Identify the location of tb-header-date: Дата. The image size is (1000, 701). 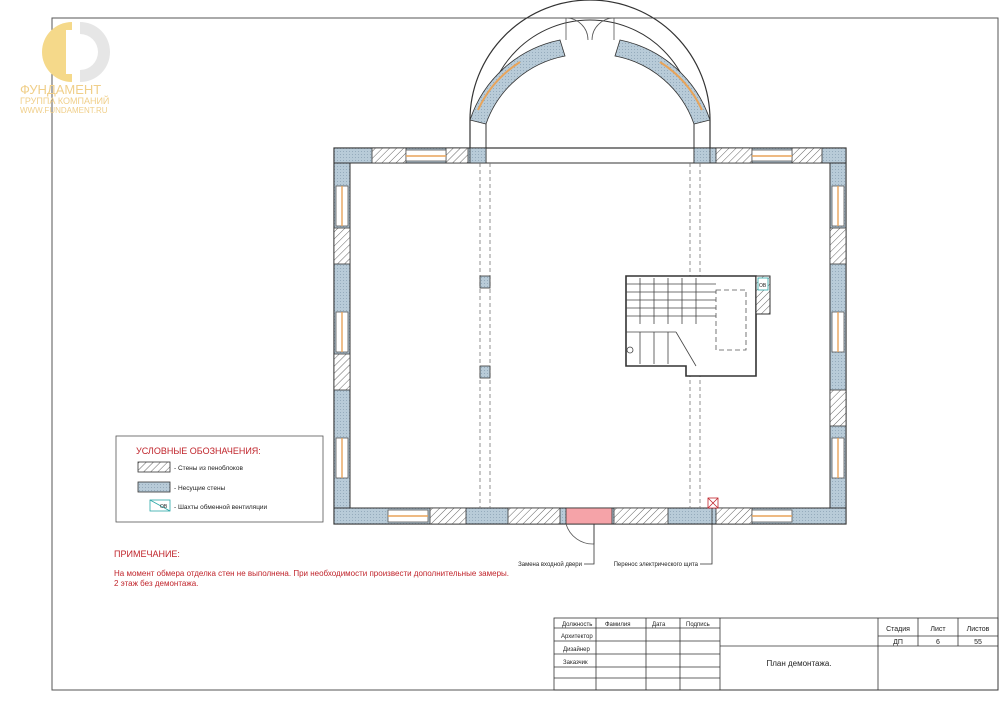
(659, 625).